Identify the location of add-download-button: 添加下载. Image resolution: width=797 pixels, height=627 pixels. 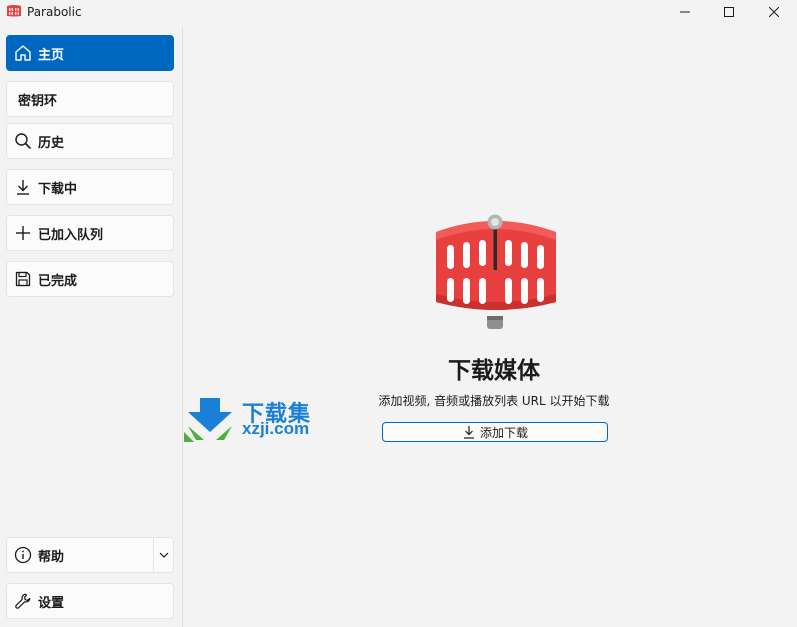
(495, 432).